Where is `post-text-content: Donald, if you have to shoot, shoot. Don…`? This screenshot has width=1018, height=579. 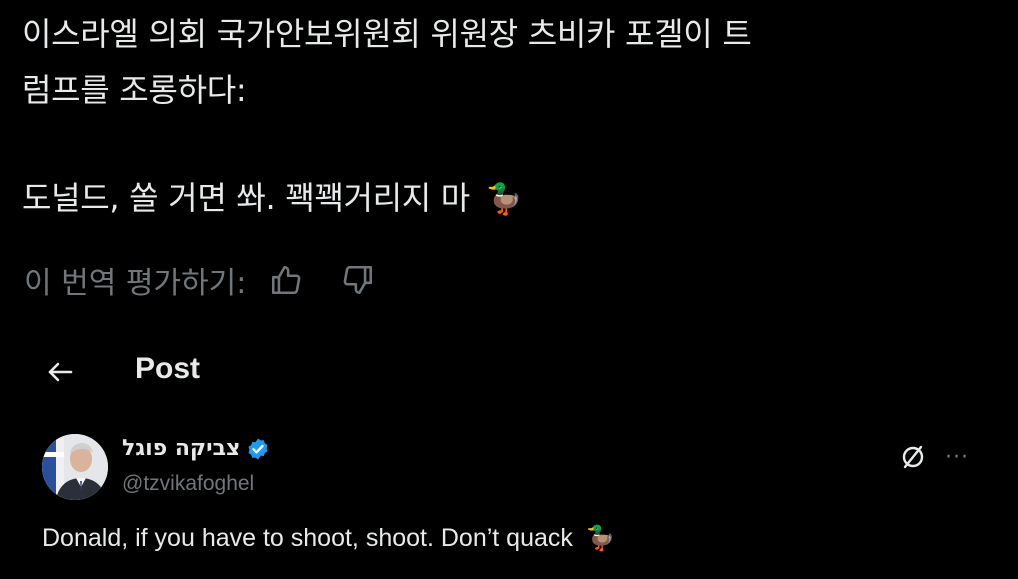 post-text-content: Donald, if you have to shoot, shoot. Don… is located at coordinates (307, 538).